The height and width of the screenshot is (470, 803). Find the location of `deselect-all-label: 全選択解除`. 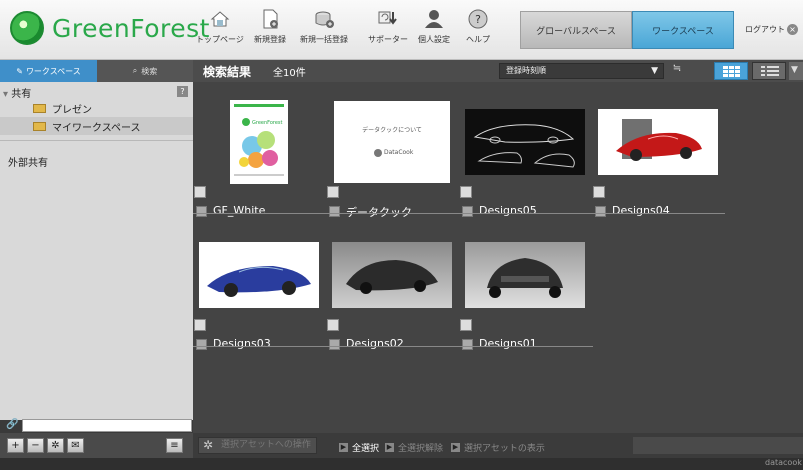

deselect-all-label: 全選択解除 is located at coordinates (421, 449).